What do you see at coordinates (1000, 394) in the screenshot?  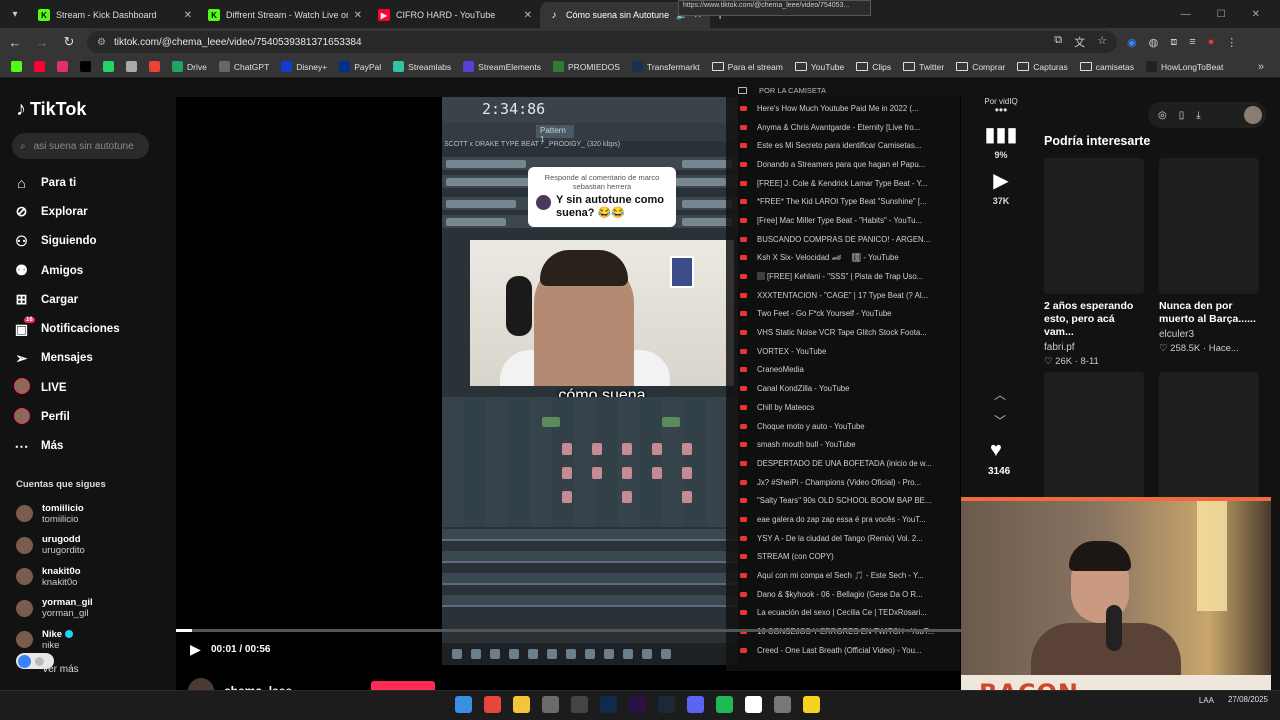 I see `chevron-up-icon: ︿` at bounding box center [1000, 394].